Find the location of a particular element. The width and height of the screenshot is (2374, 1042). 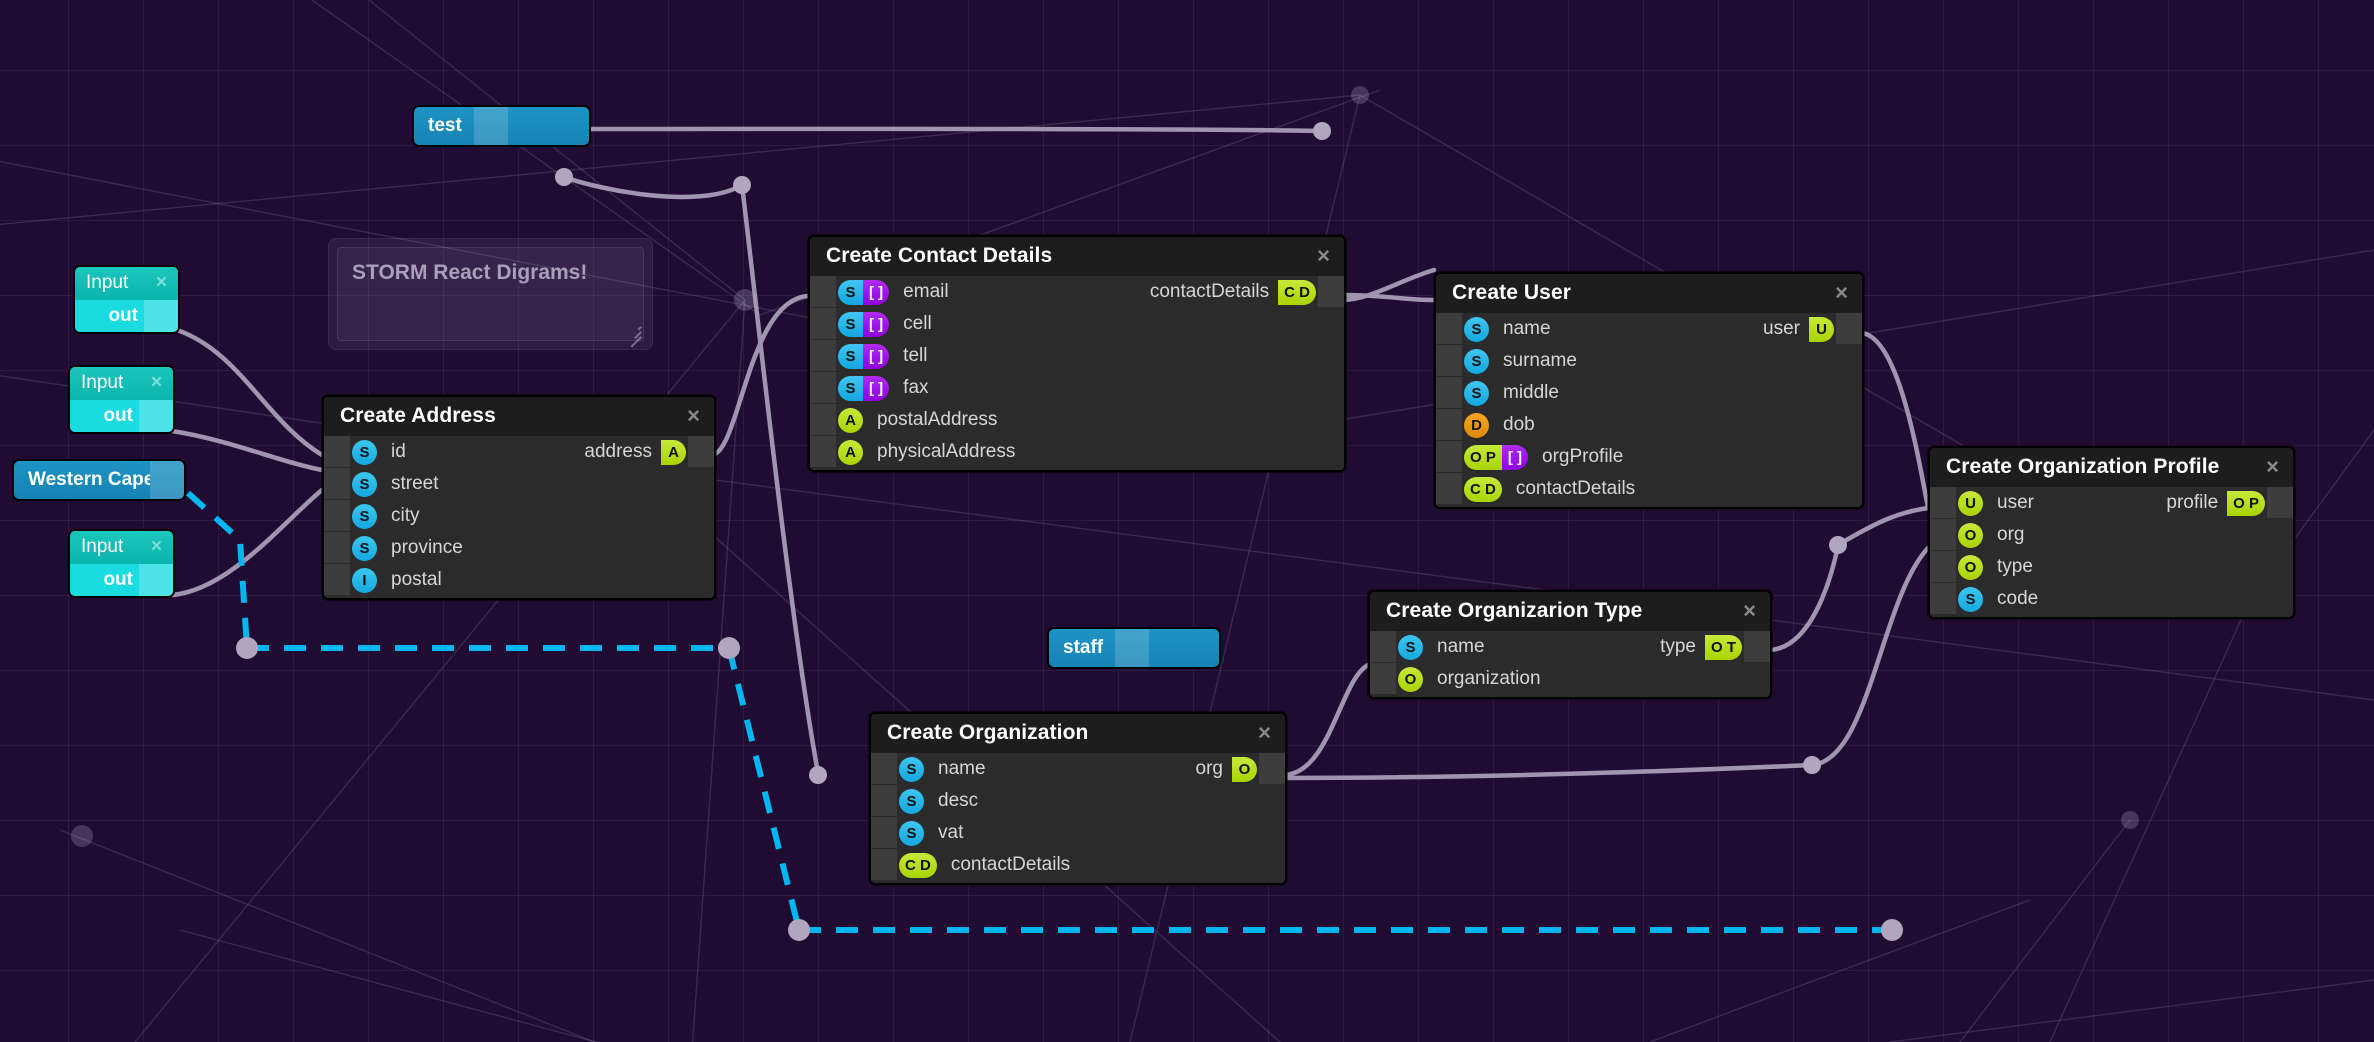

link-test-down is located at coordinates (653, 187).